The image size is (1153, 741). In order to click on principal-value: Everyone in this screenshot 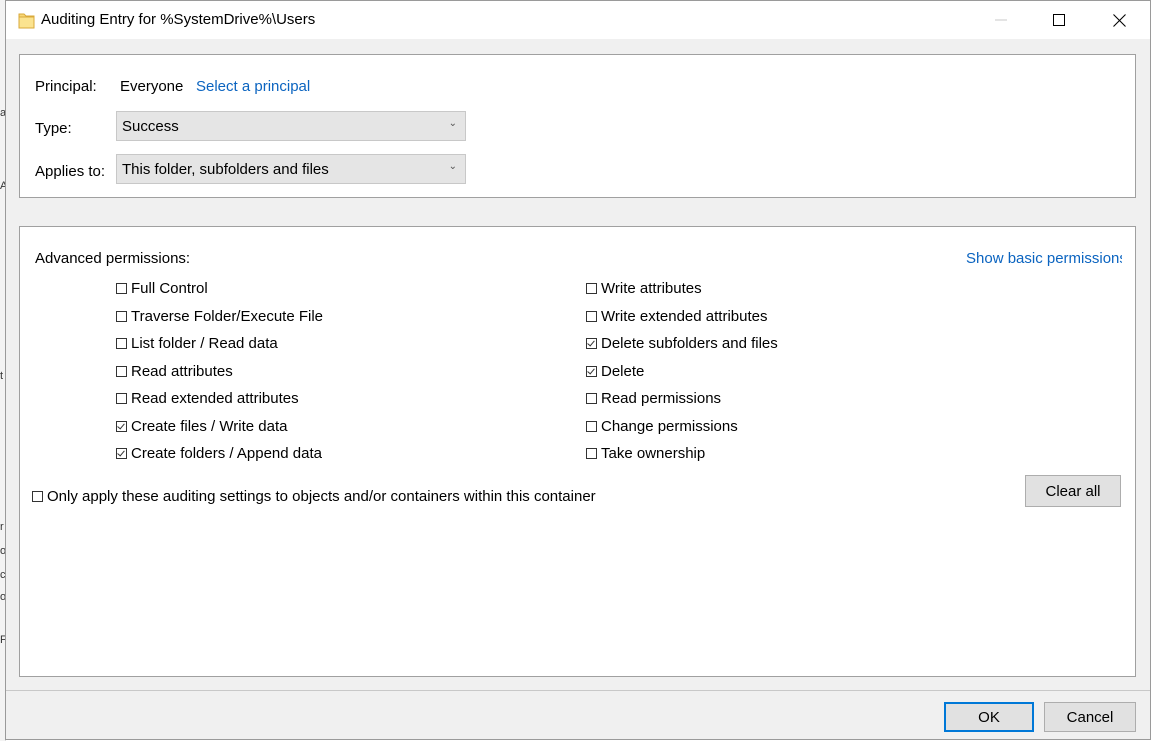, I will do `click(152, 86)`.